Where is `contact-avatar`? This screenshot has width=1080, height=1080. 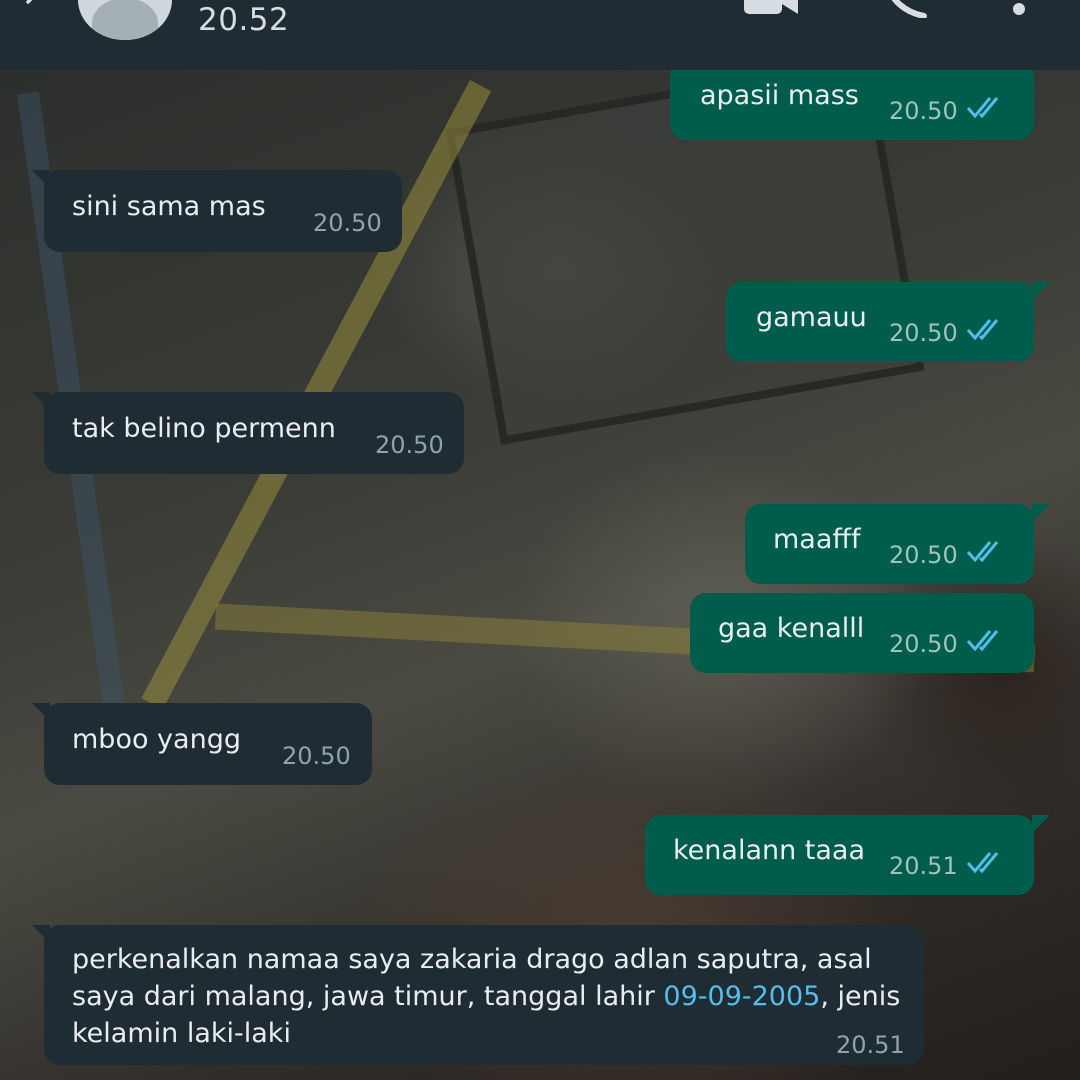 contact-avatar is located at coordinates (125, 20).